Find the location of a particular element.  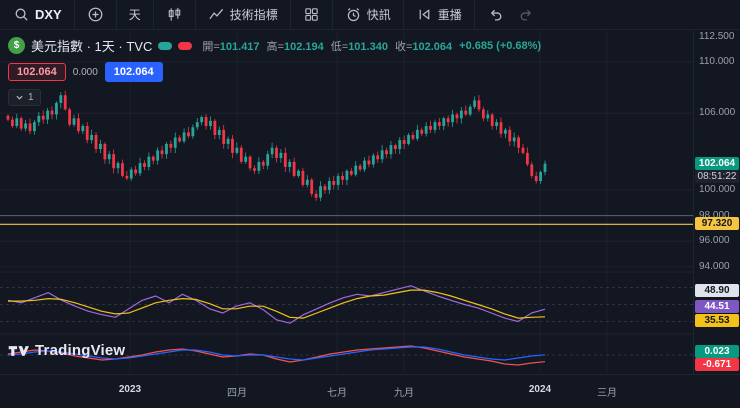

ohlc-open-value: 101.417 is located at coordinates (239, 46).